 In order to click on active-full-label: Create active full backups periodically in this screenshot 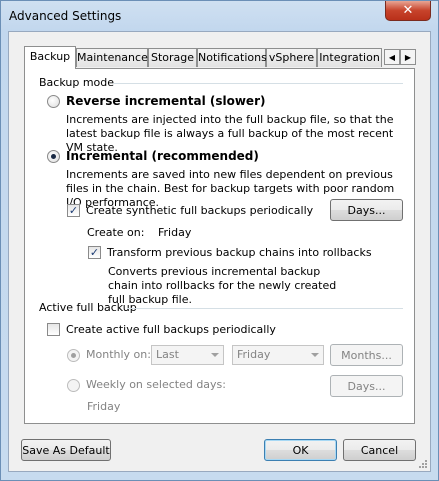, I will do `click(171, 329)`.